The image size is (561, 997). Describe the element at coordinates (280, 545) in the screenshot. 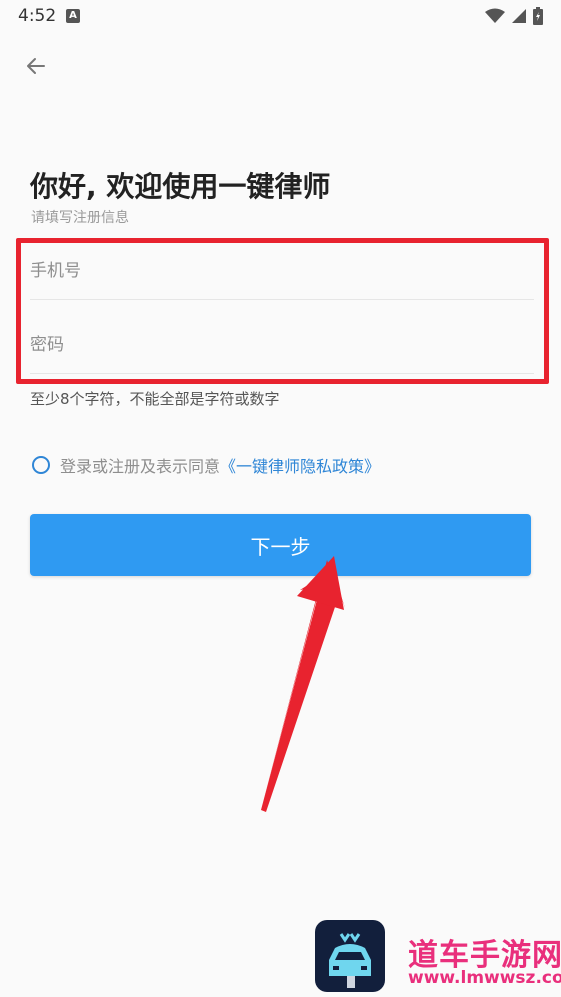

I see `next-button: 下一步` at that location.